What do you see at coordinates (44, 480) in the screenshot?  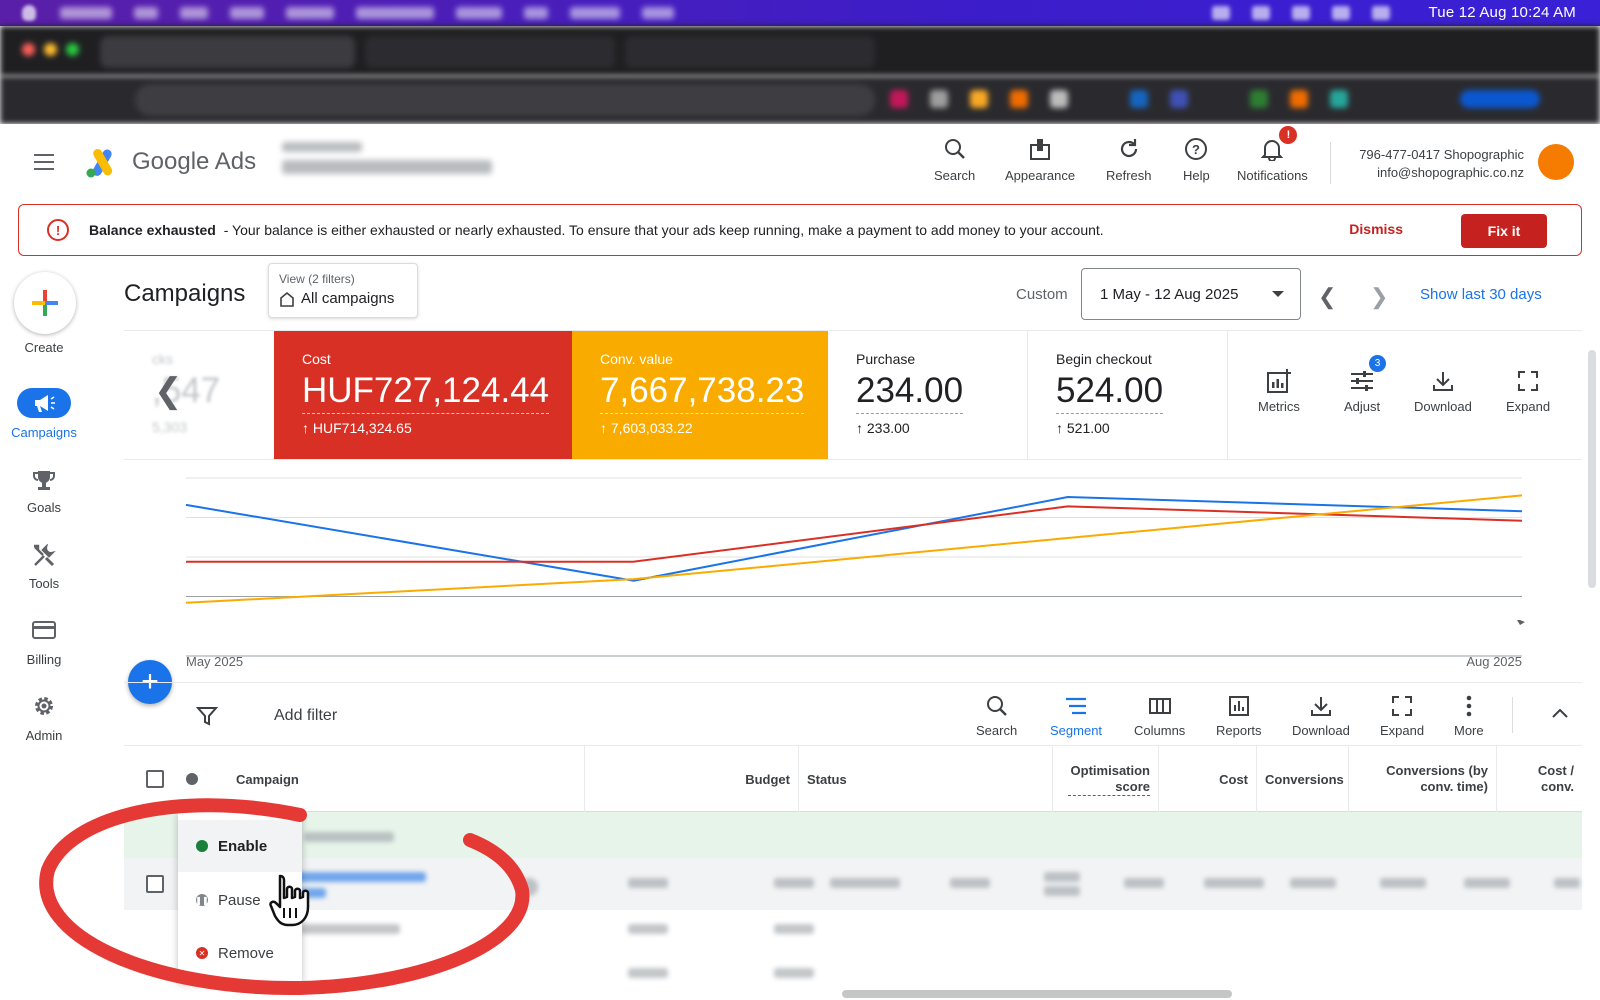 I see `trophy-icon` at bounding box center [44, 480].